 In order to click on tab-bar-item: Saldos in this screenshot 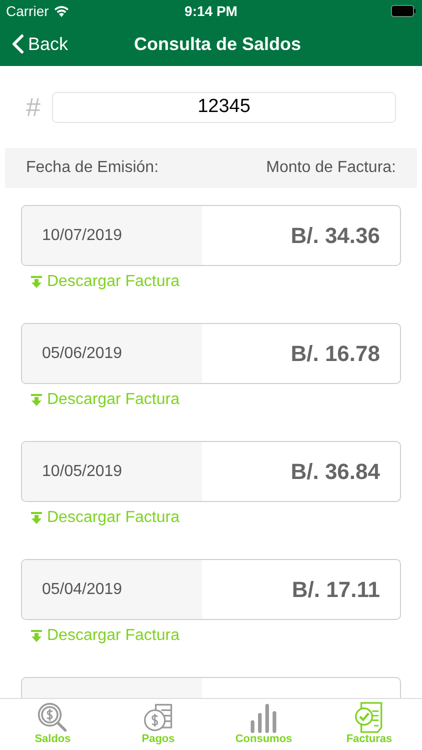, I will do `click(53, 724)`.